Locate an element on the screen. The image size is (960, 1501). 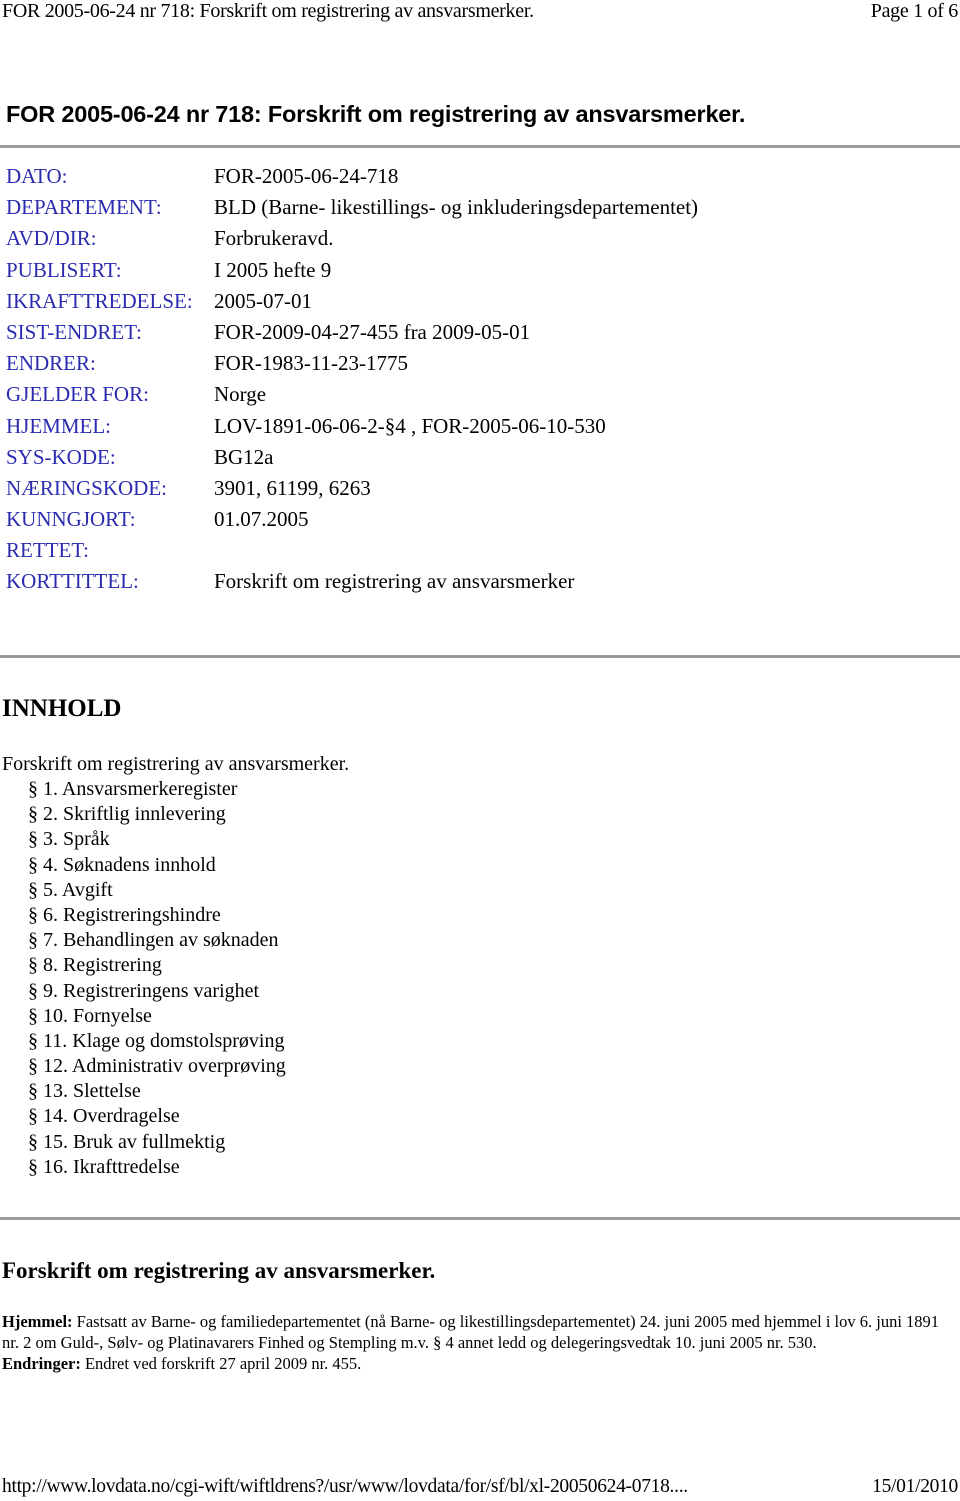
toc-item-label: 16. Ikrafttredelse is located at coordinates (111, 1167).